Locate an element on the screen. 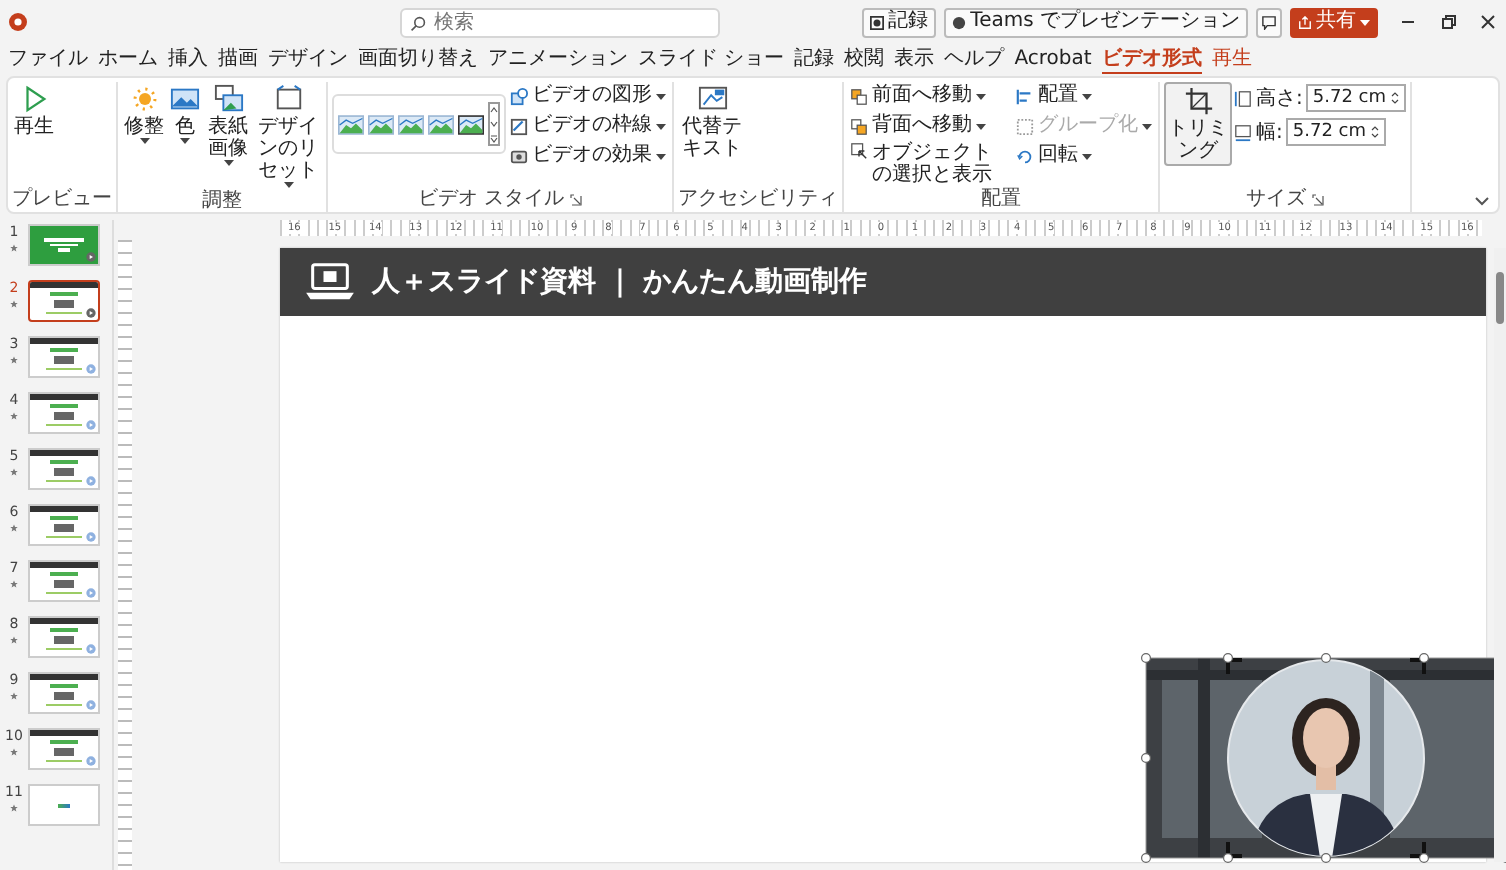 This screenshot has width=1506, height=870. ribbon-tab: Acrobat is located at coordinates (1053, 60).